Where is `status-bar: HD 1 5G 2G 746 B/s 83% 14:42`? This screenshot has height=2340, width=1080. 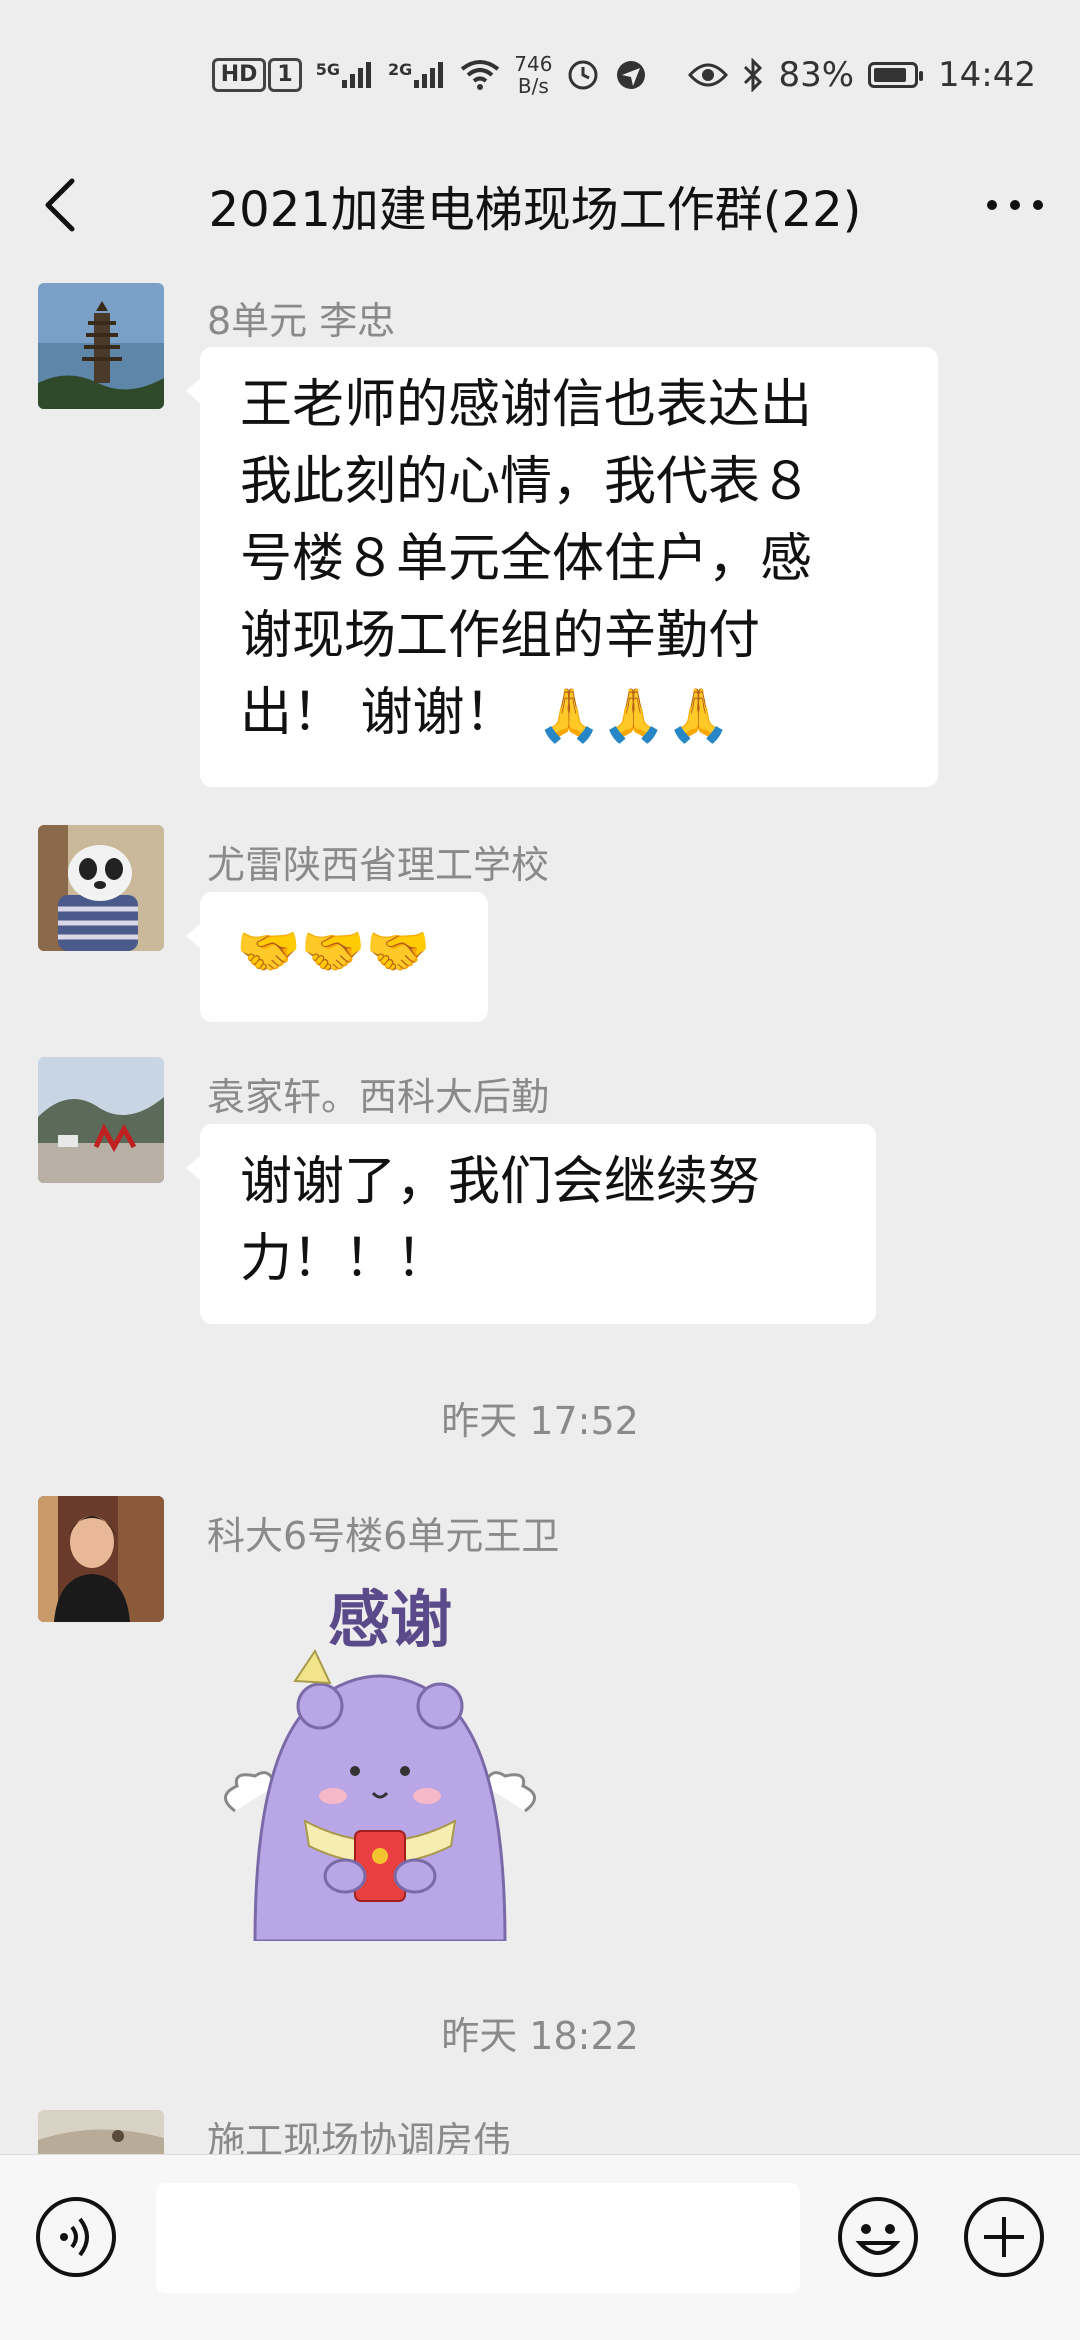 status-bar: HD 1 5G 2G 746 B/s 83% 14:42 is located at coordinates (540, 75).